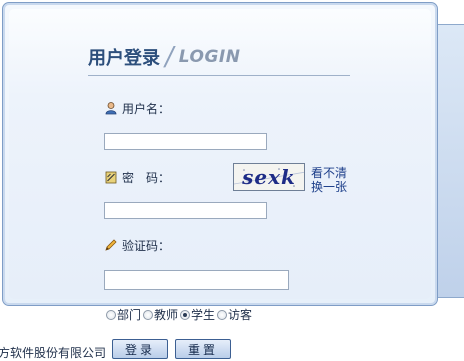 The width and height of the screenshot is (464, 361). Describe the element at coordinates (196, 280) in the screenshot. I see `verify-code-input` at that location.